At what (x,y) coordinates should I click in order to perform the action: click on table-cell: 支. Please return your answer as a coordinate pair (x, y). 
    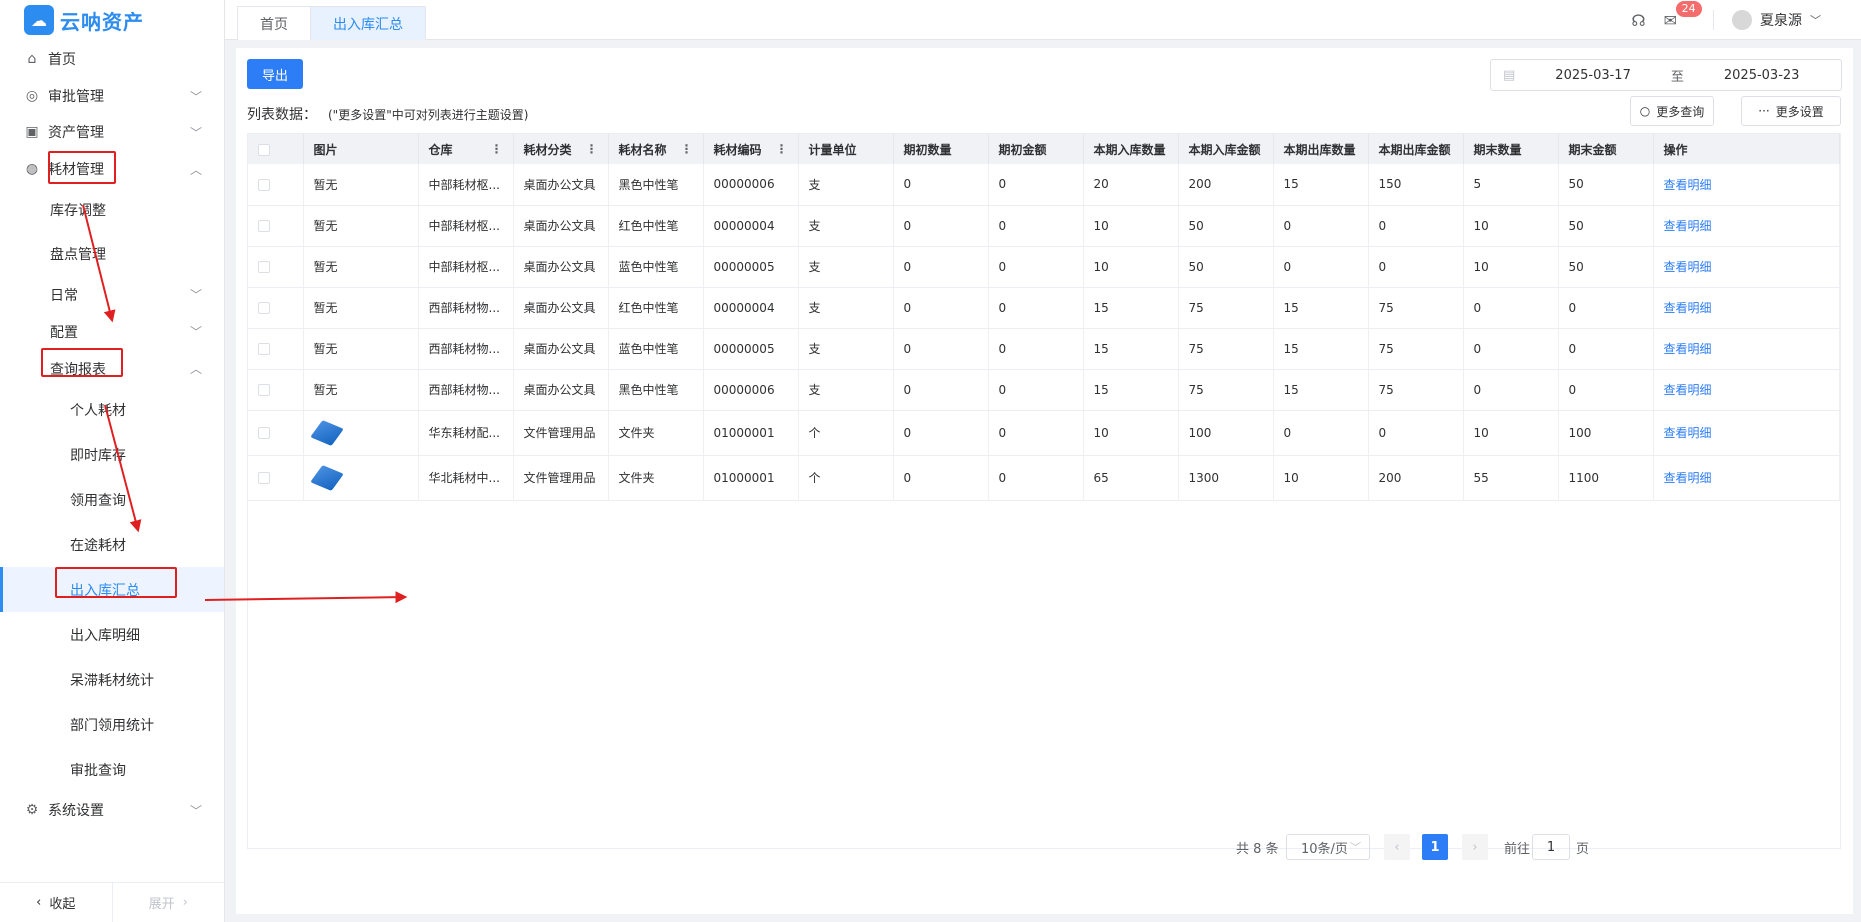
    Looking at the image, I should click on (846, 185).